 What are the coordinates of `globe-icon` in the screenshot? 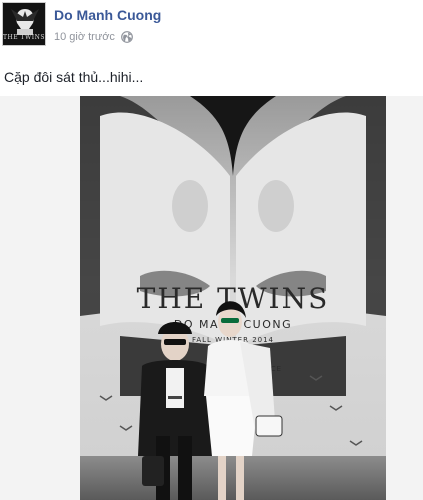 It's located at (127, 37).